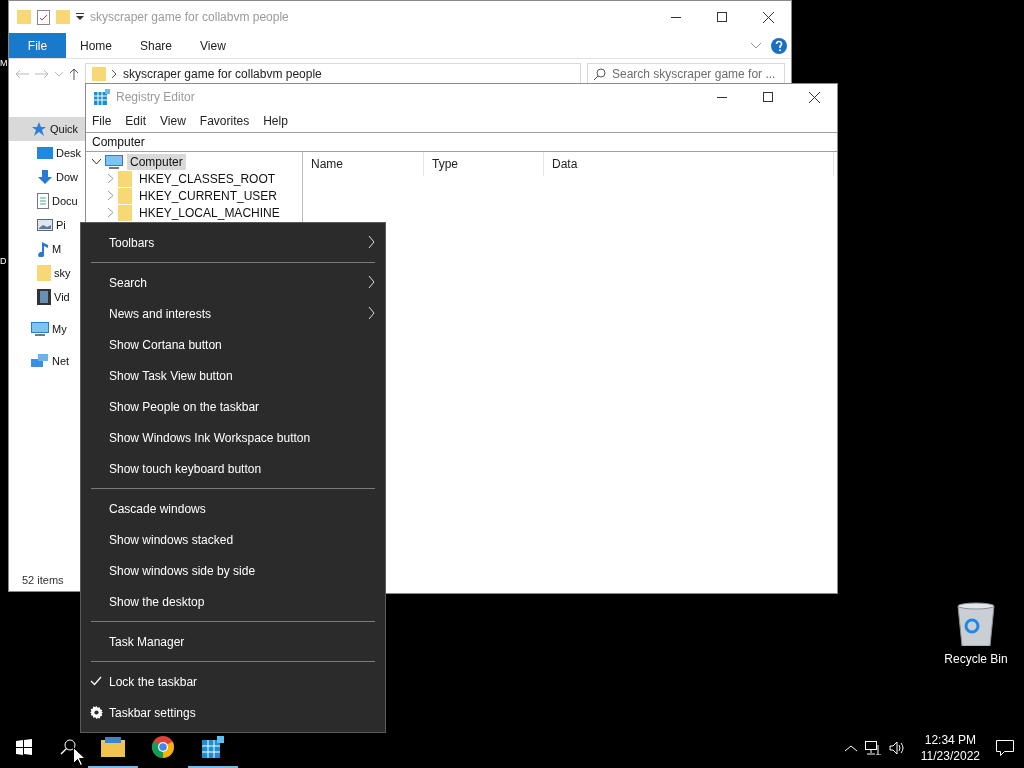 The height and width of the screenshot is (768, 1024). What do you see at coordinates (43, 201) in the screenshot?
I see `document-icon` at bounding box center [43, 201].